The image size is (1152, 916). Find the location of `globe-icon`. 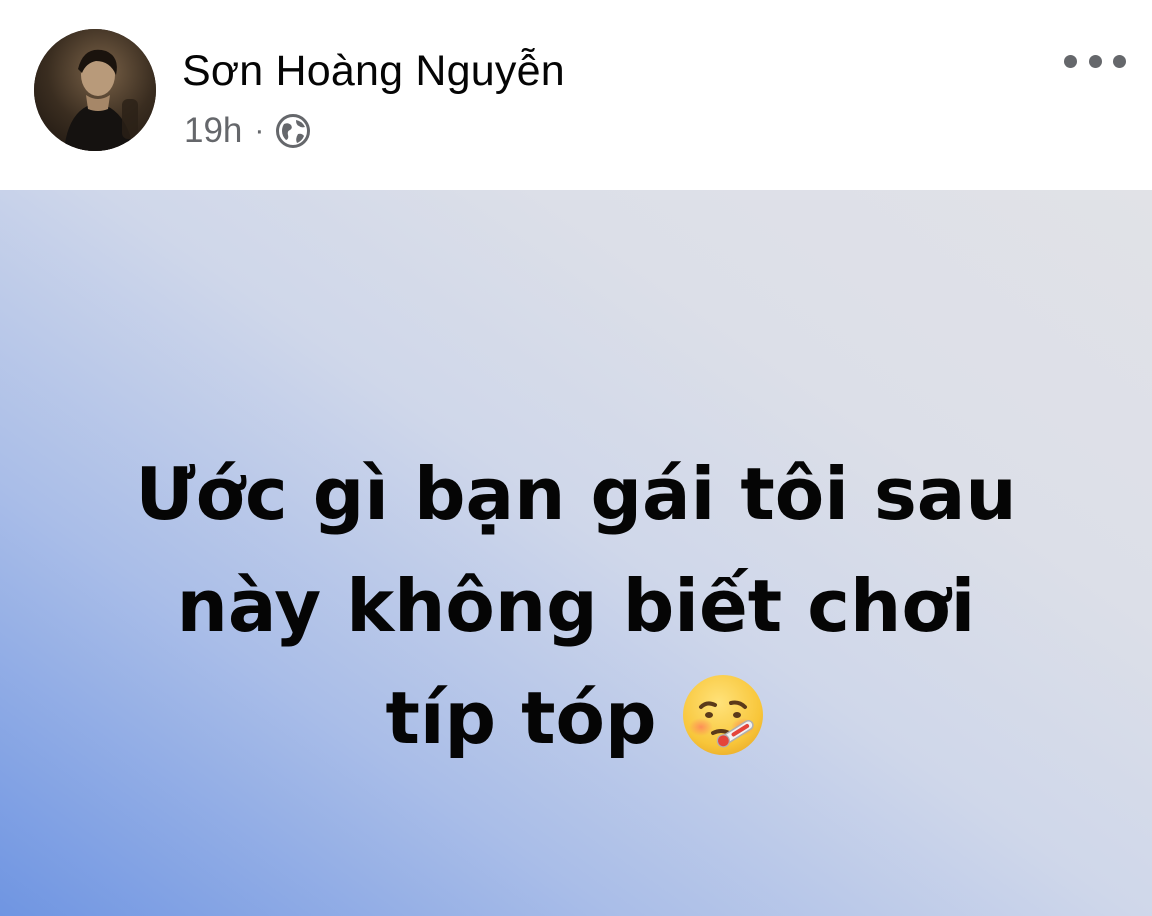

globe-icon is located at coordinates (293, 131).